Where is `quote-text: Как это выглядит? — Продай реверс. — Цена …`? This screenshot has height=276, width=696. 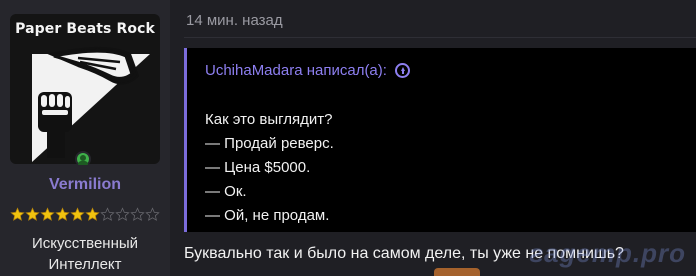
quote-text: Как это выглядит? — Продай реверс. — Цена … is located at coordinates (269, 168).